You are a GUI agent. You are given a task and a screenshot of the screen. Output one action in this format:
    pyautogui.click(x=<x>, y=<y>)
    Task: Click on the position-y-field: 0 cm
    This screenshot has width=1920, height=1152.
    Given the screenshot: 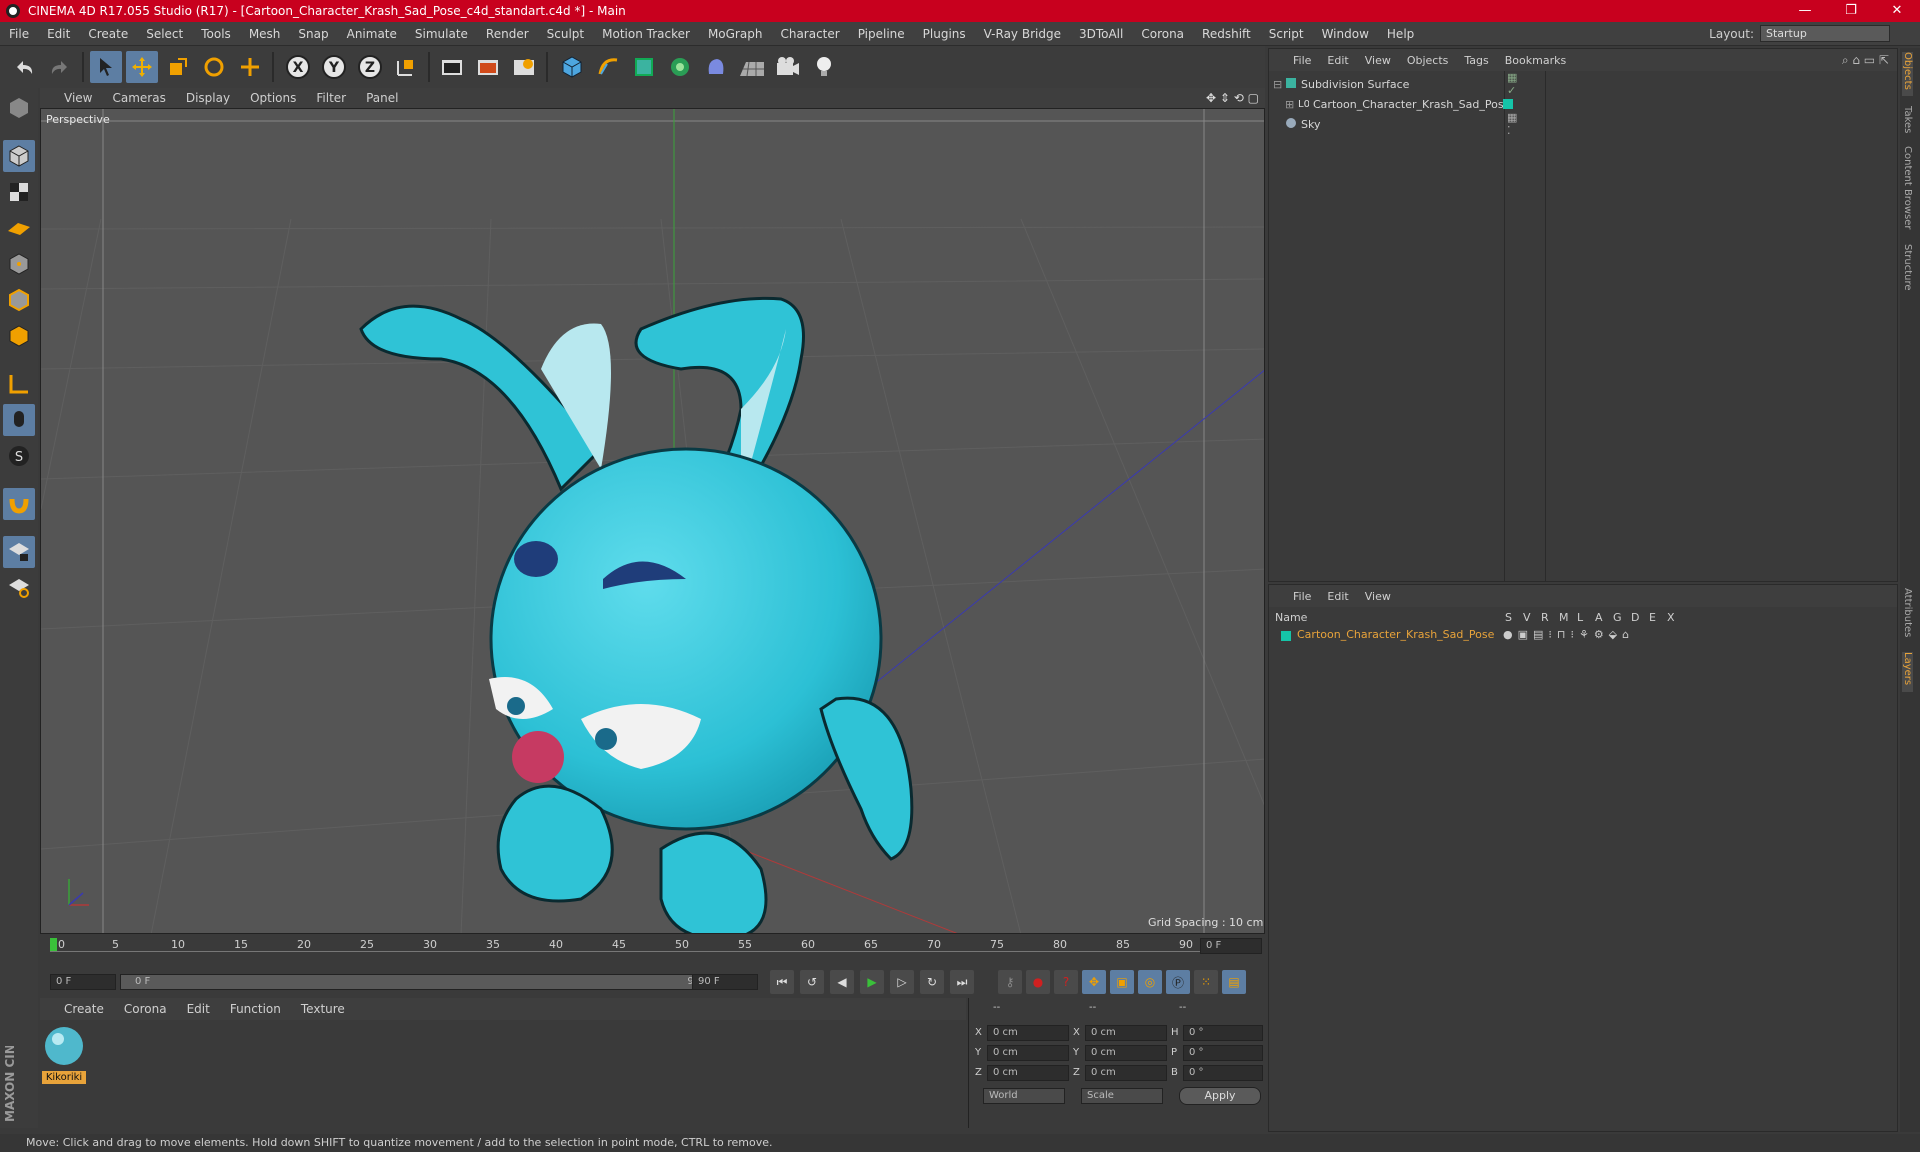 What is the action you would take?
    pyautogui.click(x=1028, y=1053)
    